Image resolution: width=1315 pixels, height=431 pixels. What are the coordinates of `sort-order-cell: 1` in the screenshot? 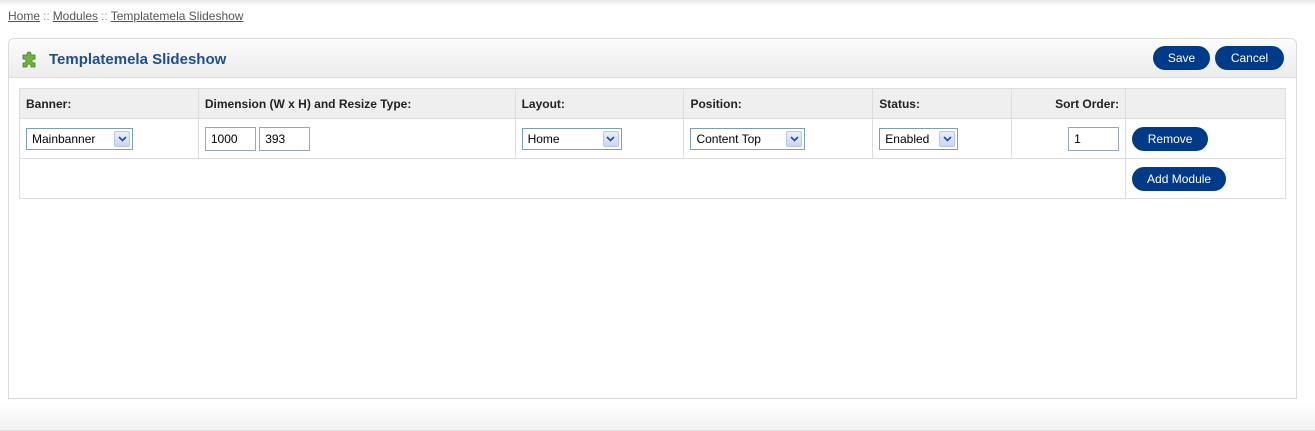 It's located at (1069, 138).